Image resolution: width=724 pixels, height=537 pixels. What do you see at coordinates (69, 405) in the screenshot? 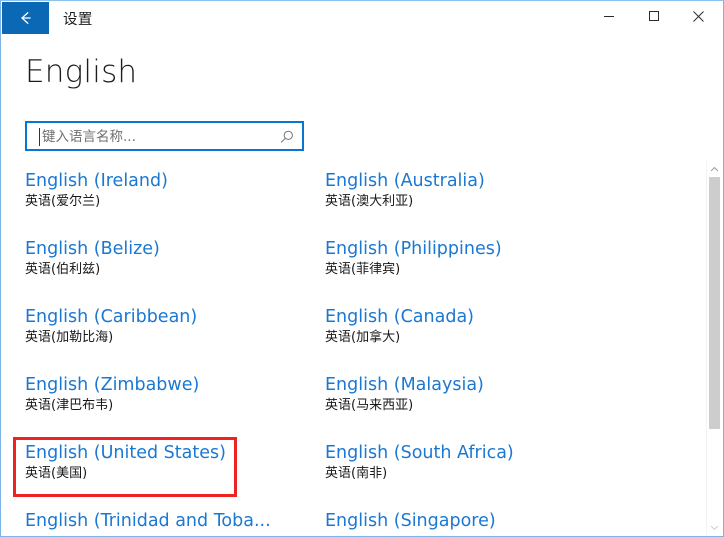
I see `language-name-zh: 英语(津巴布韦)` at bounding box center [69, 405].